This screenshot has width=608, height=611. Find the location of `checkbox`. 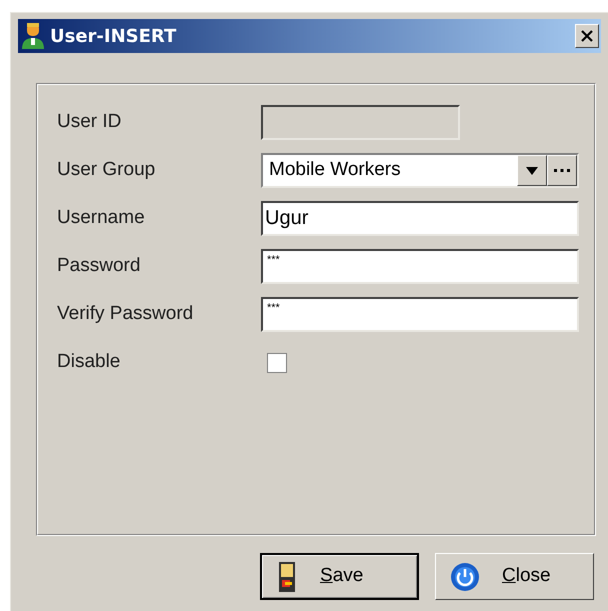

checkbox is located at coordinates (277, 362).